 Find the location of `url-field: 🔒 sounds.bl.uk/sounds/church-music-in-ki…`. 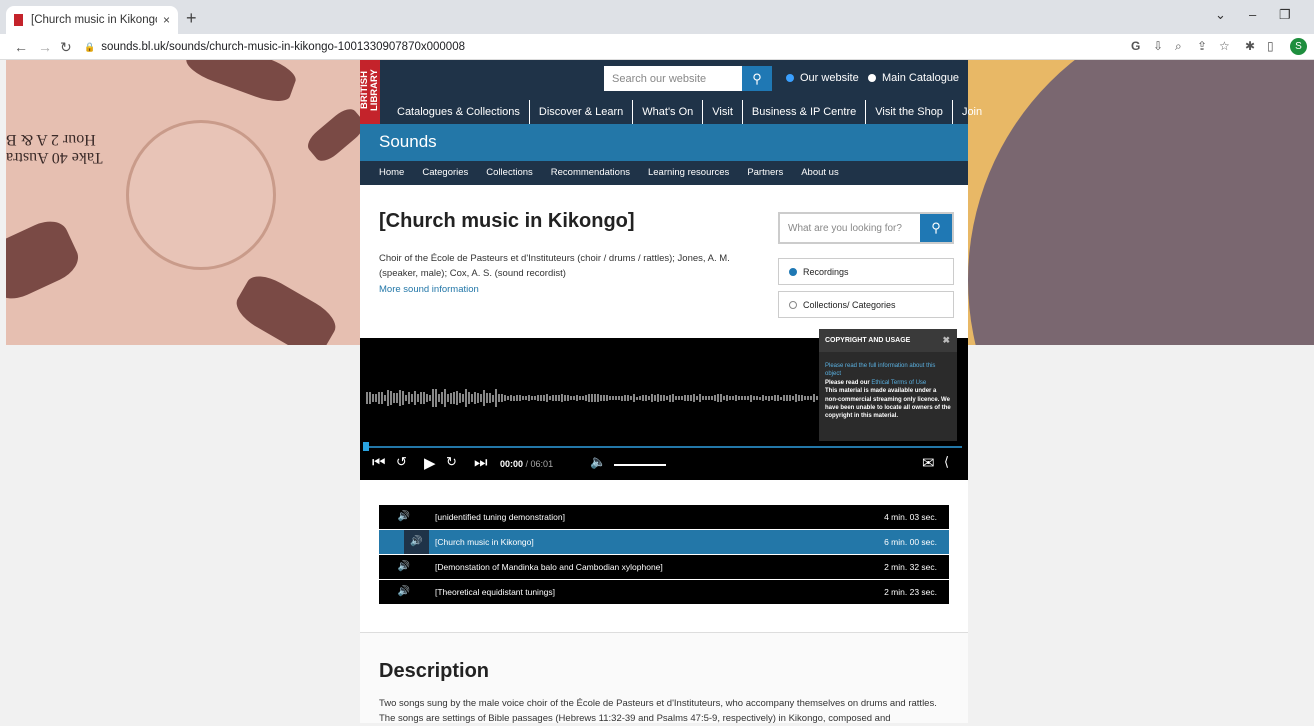

url-field: 🔒 sounds.bl.uk/sounds/church-music-in-ki… is located at coordinates (604, 47).